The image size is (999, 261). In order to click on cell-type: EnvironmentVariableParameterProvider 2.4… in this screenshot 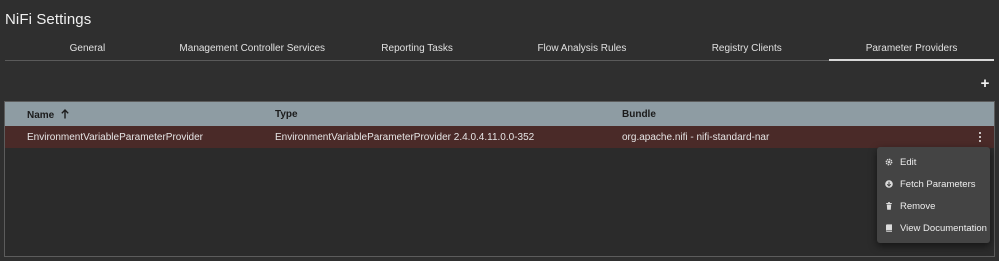, I will do `click(405, 137)`.